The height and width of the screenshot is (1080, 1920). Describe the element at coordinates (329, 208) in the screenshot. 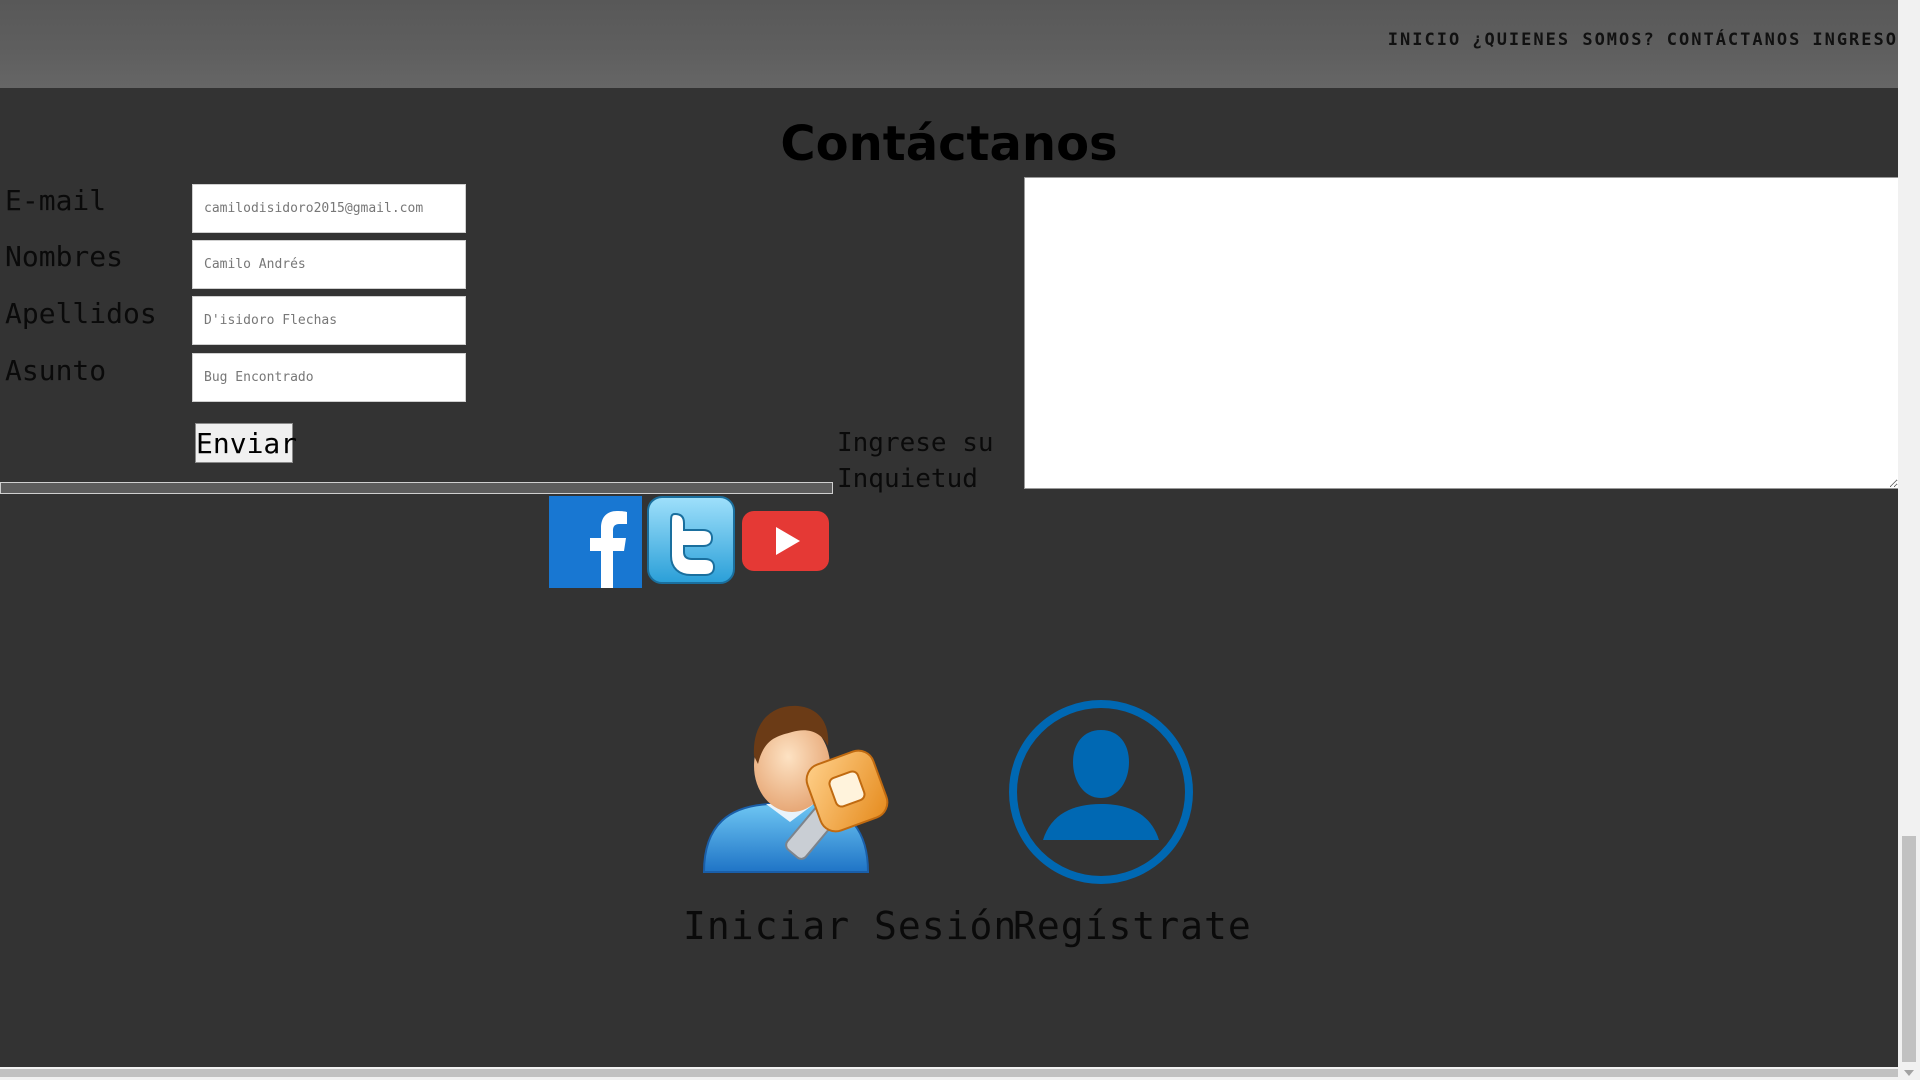

I see `email-field` at that location.